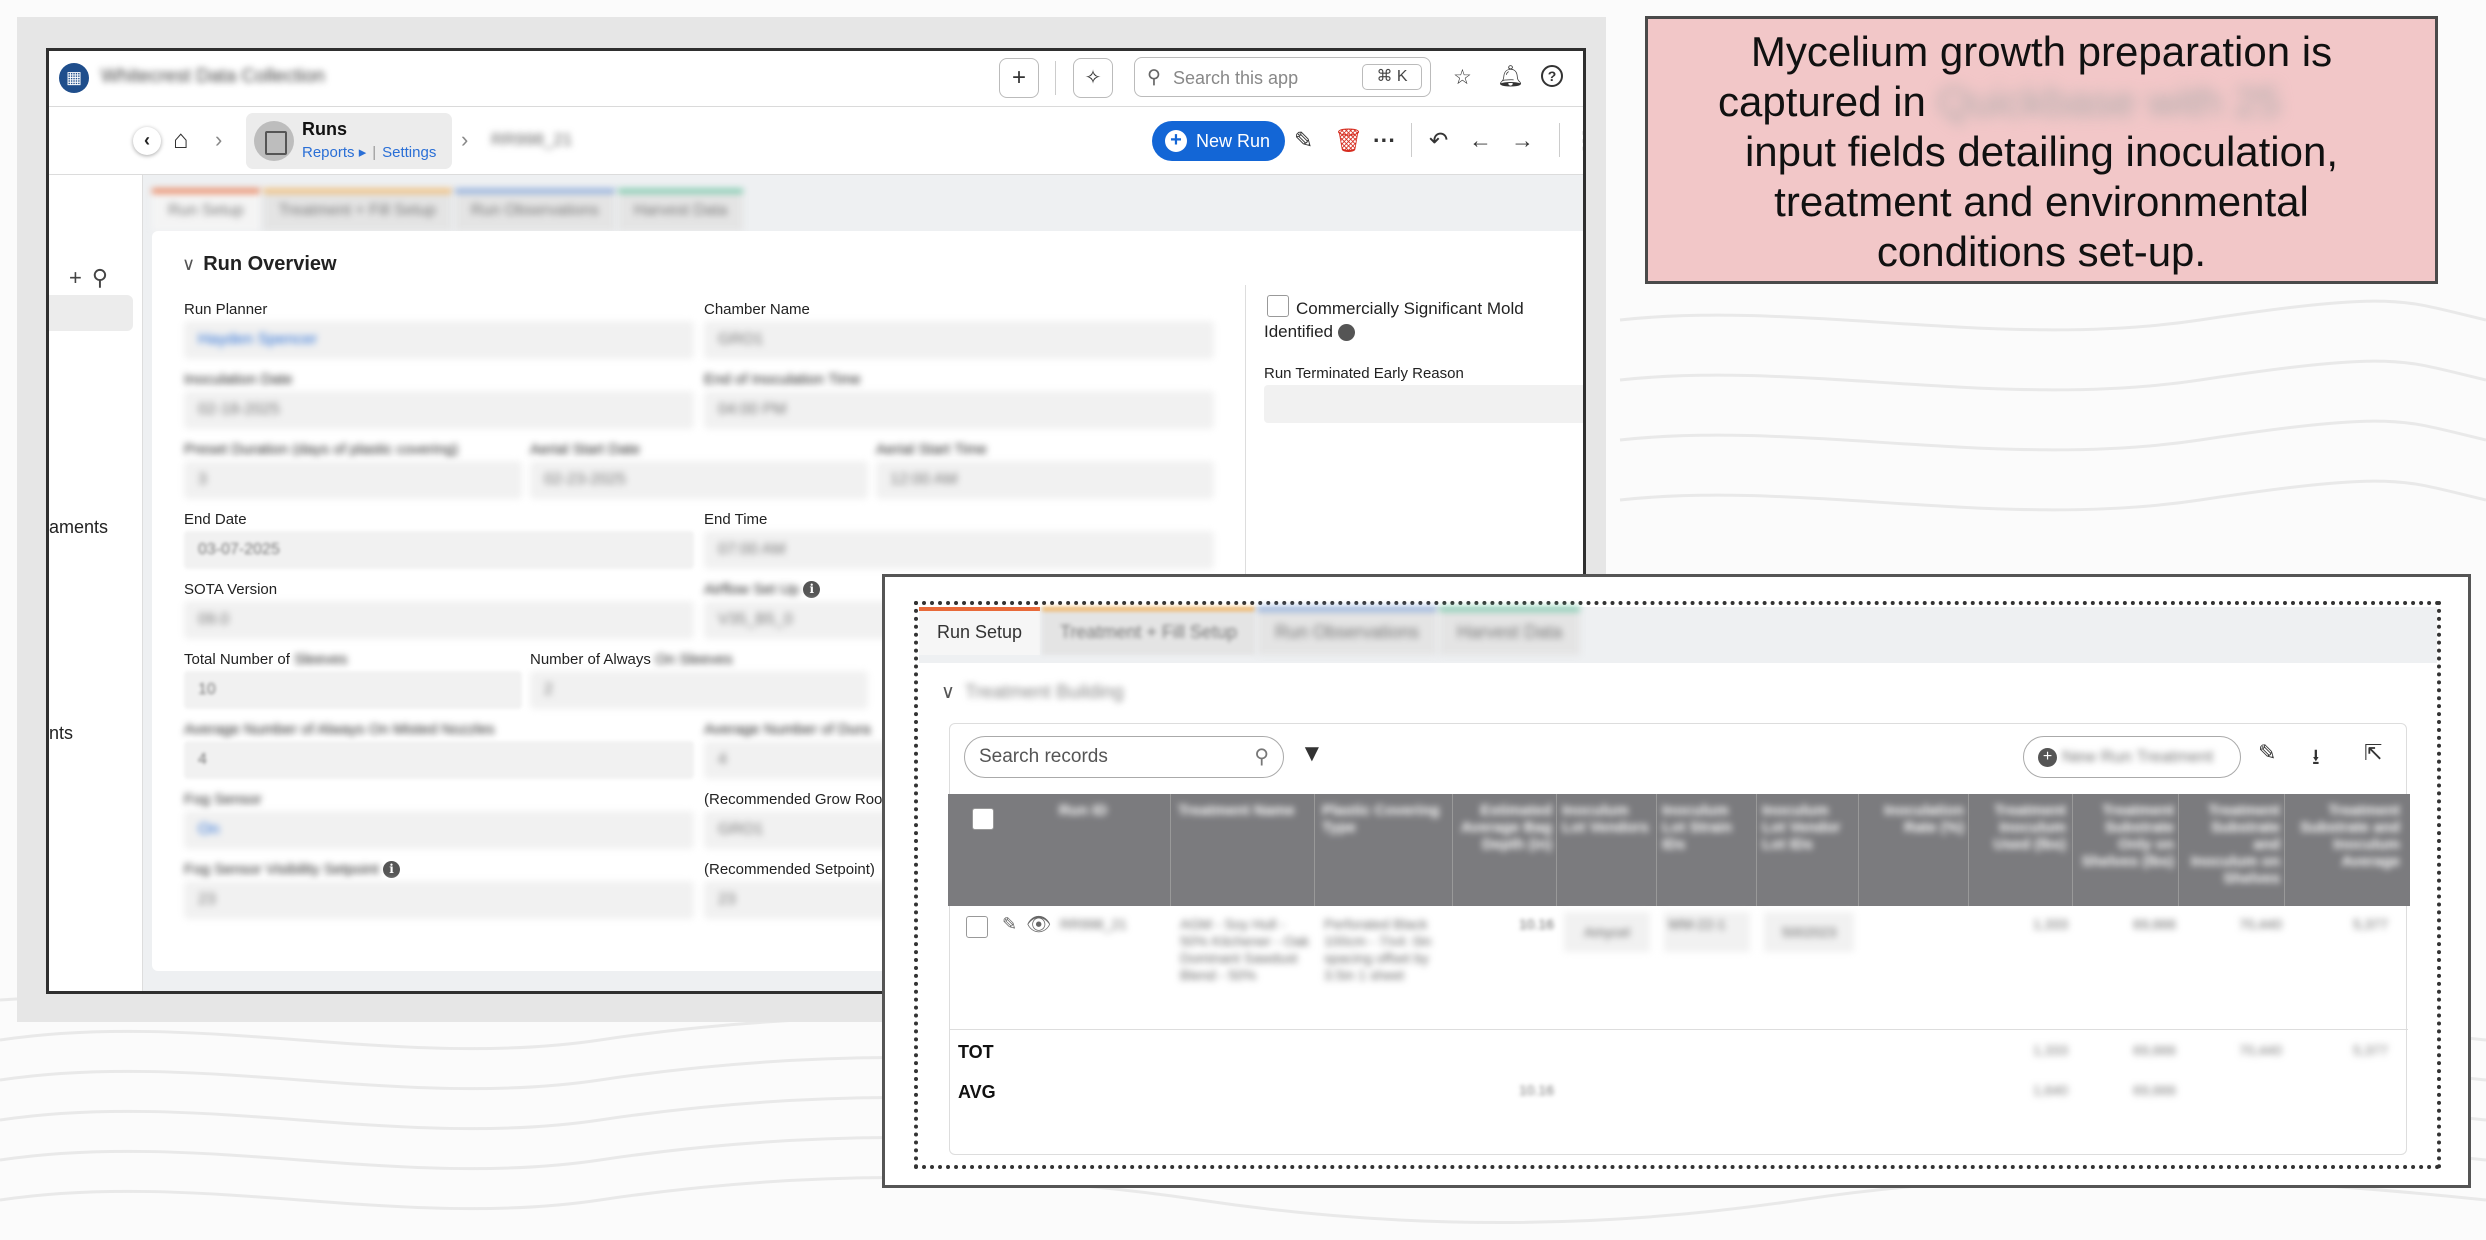  I want to click on search-placeholder: Search this app, so click(1236, 78).